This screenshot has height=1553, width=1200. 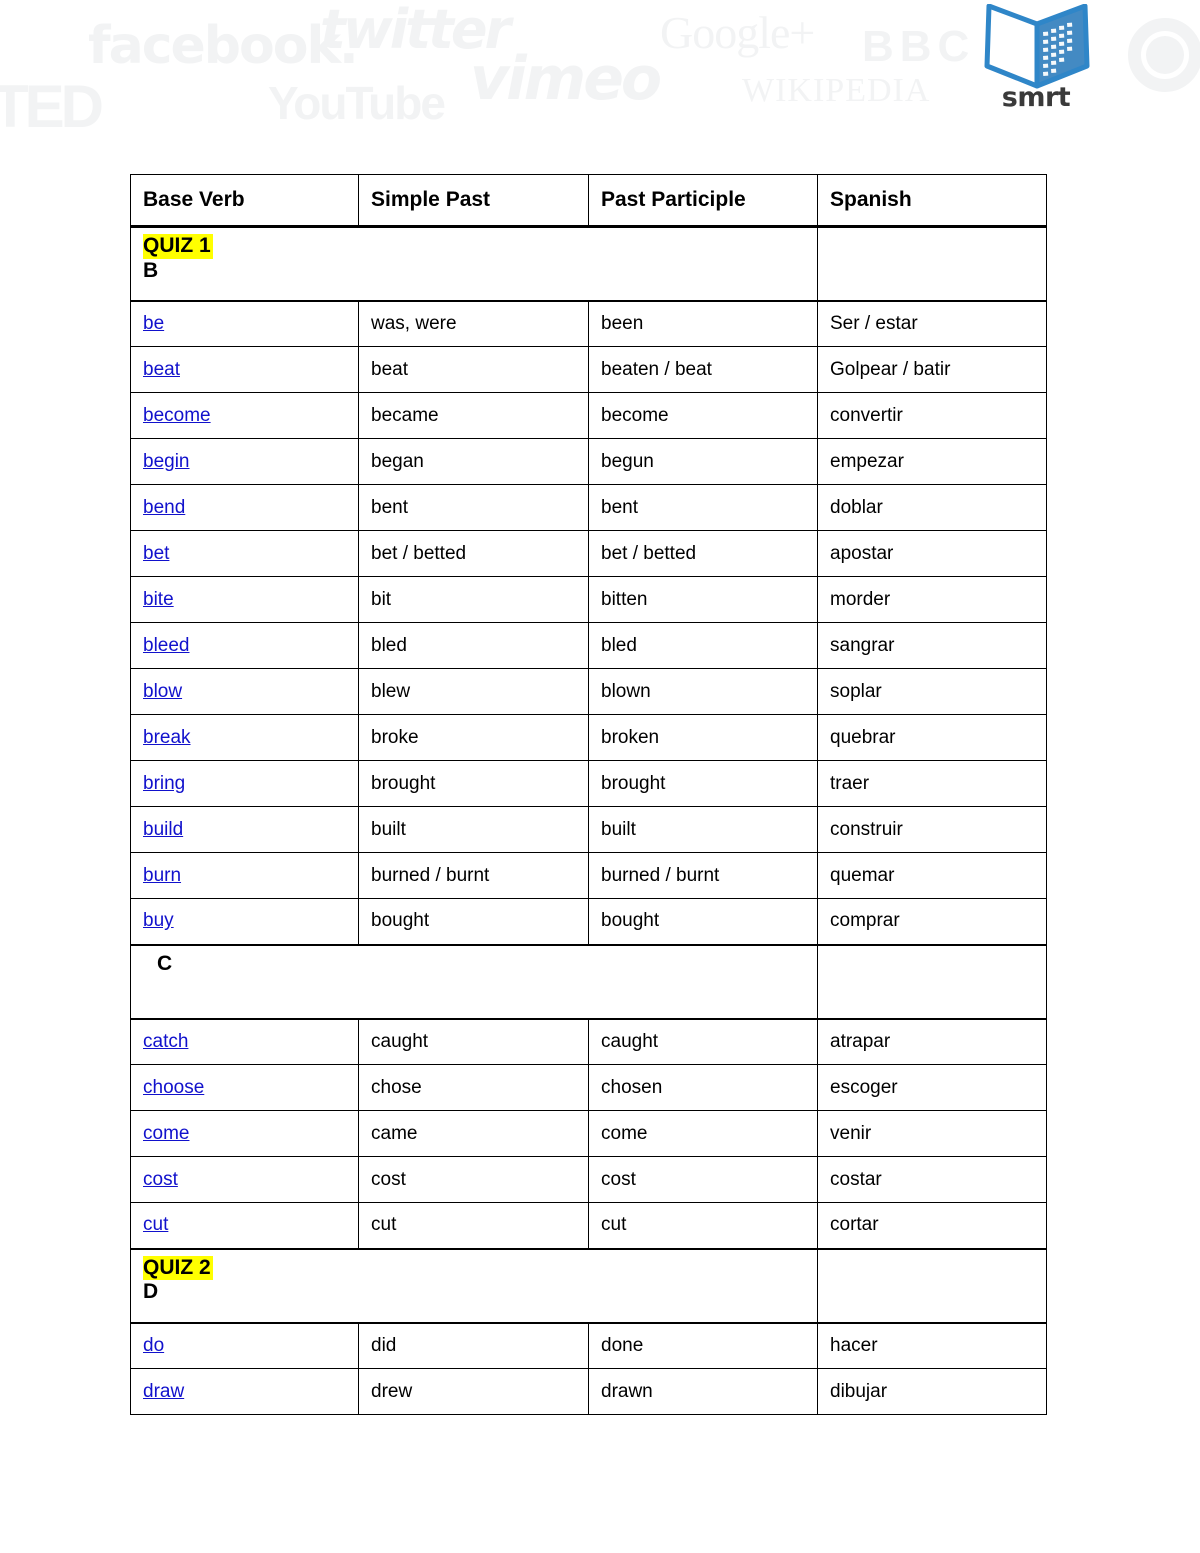 What do you see at coordinates (244, 553) in the screenshot?
I see `cell-base-verb: bet` at bounding box center [244, 553].